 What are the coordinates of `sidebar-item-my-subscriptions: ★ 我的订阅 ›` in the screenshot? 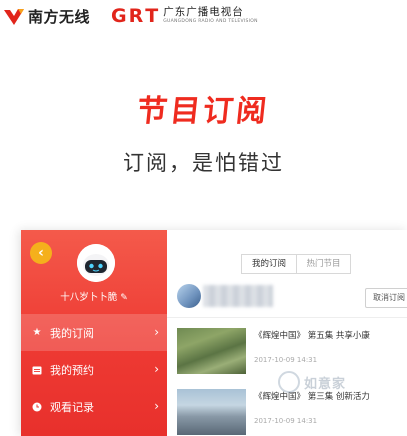 It's located at (94, 332).